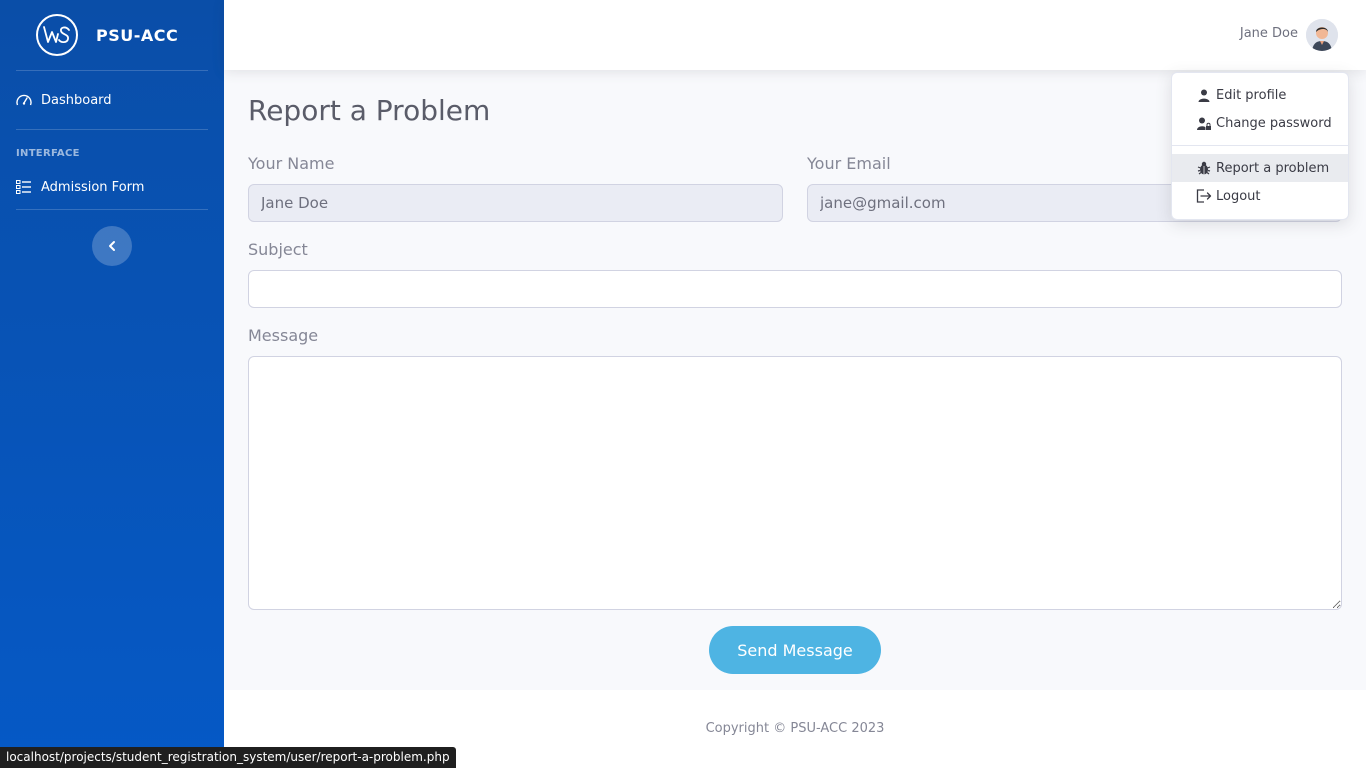 The height and width of the screenshot is (768, 1366). Describe the element at coordinates (795, 728) in the screenshot. I see `copyright-text: Copyright © PSU-ACC 2023` at that location.